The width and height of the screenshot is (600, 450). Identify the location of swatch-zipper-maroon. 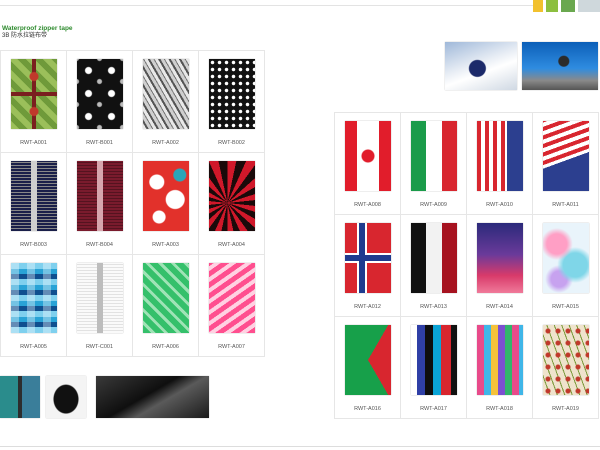
(100, 196).